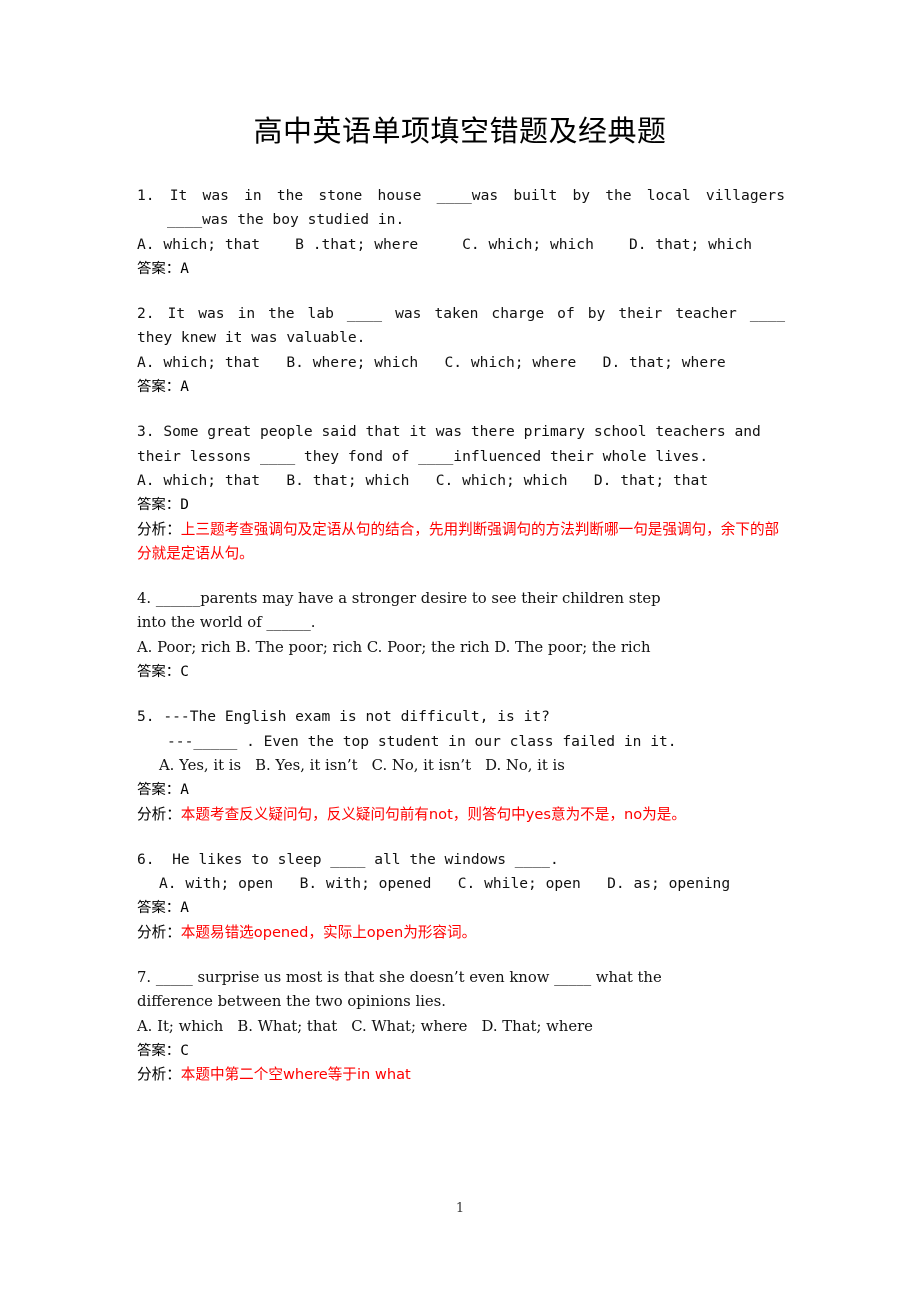  What do you see at coordinates (286, 220) in the screenshot?
I see `question-stem-line-2: ____was the boy studied in.` at bounding box center [286, 220].